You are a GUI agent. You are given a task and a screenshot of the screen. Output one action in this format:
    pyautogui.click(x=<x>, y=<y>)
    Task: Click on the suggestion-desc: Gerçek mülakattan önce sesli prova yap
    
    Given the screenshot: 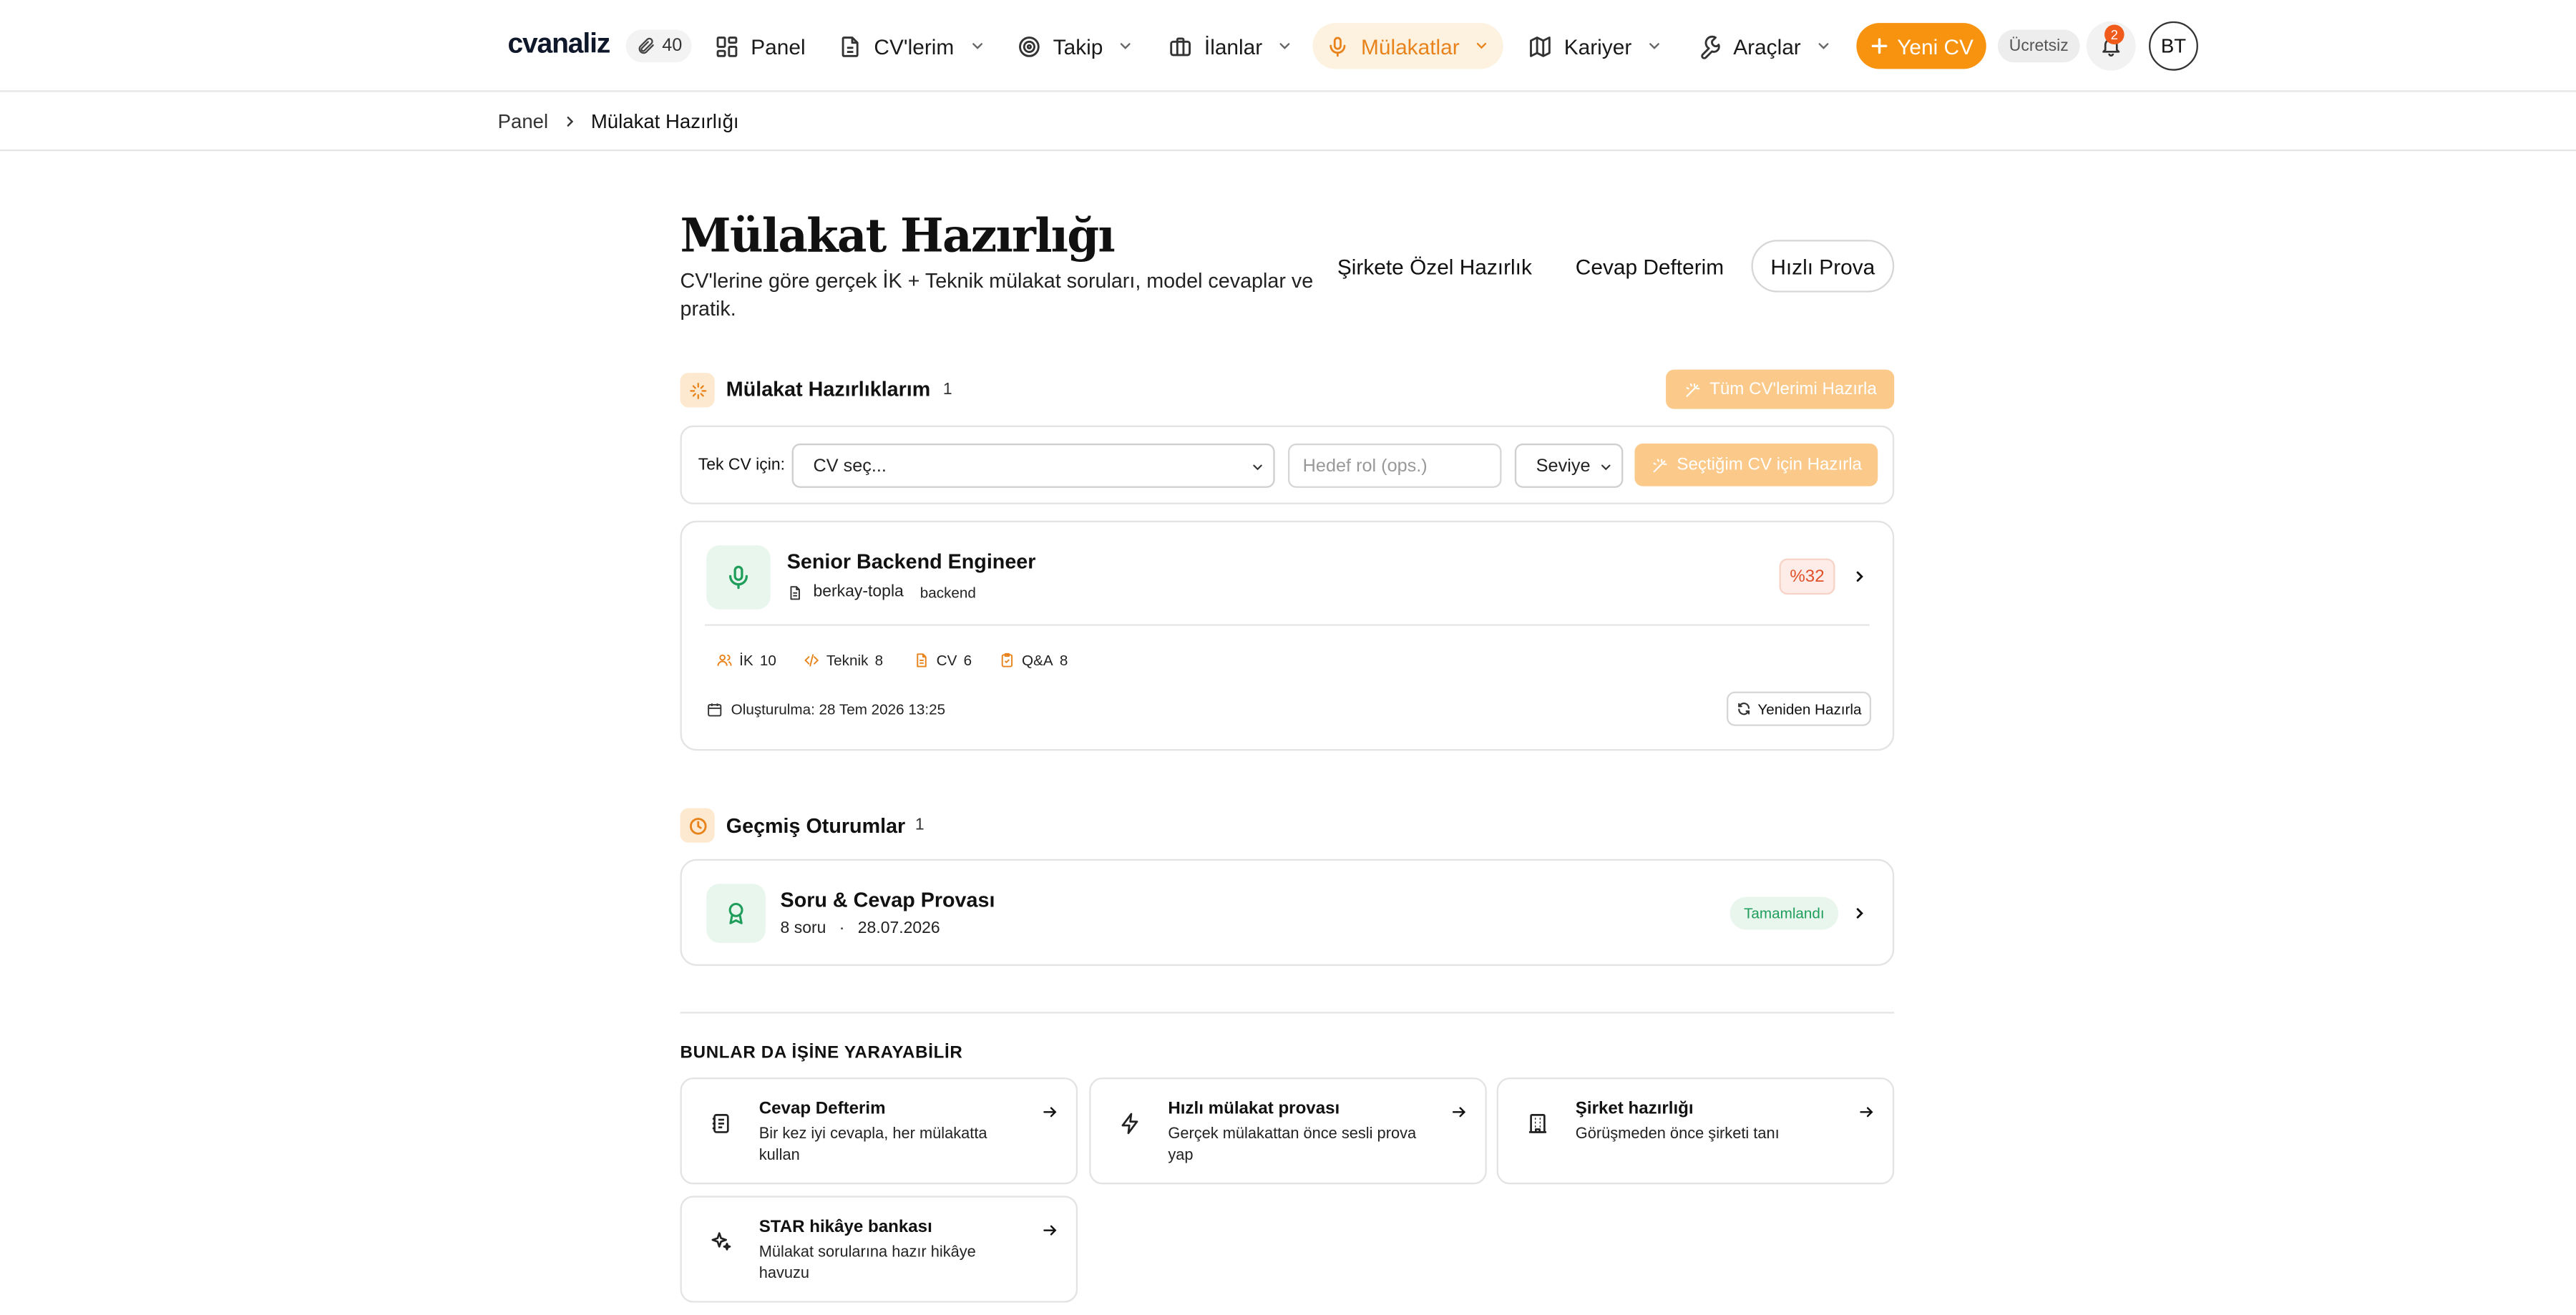 What is the action you would take?
    pyautogui.click(x=1292, y=1145)
    